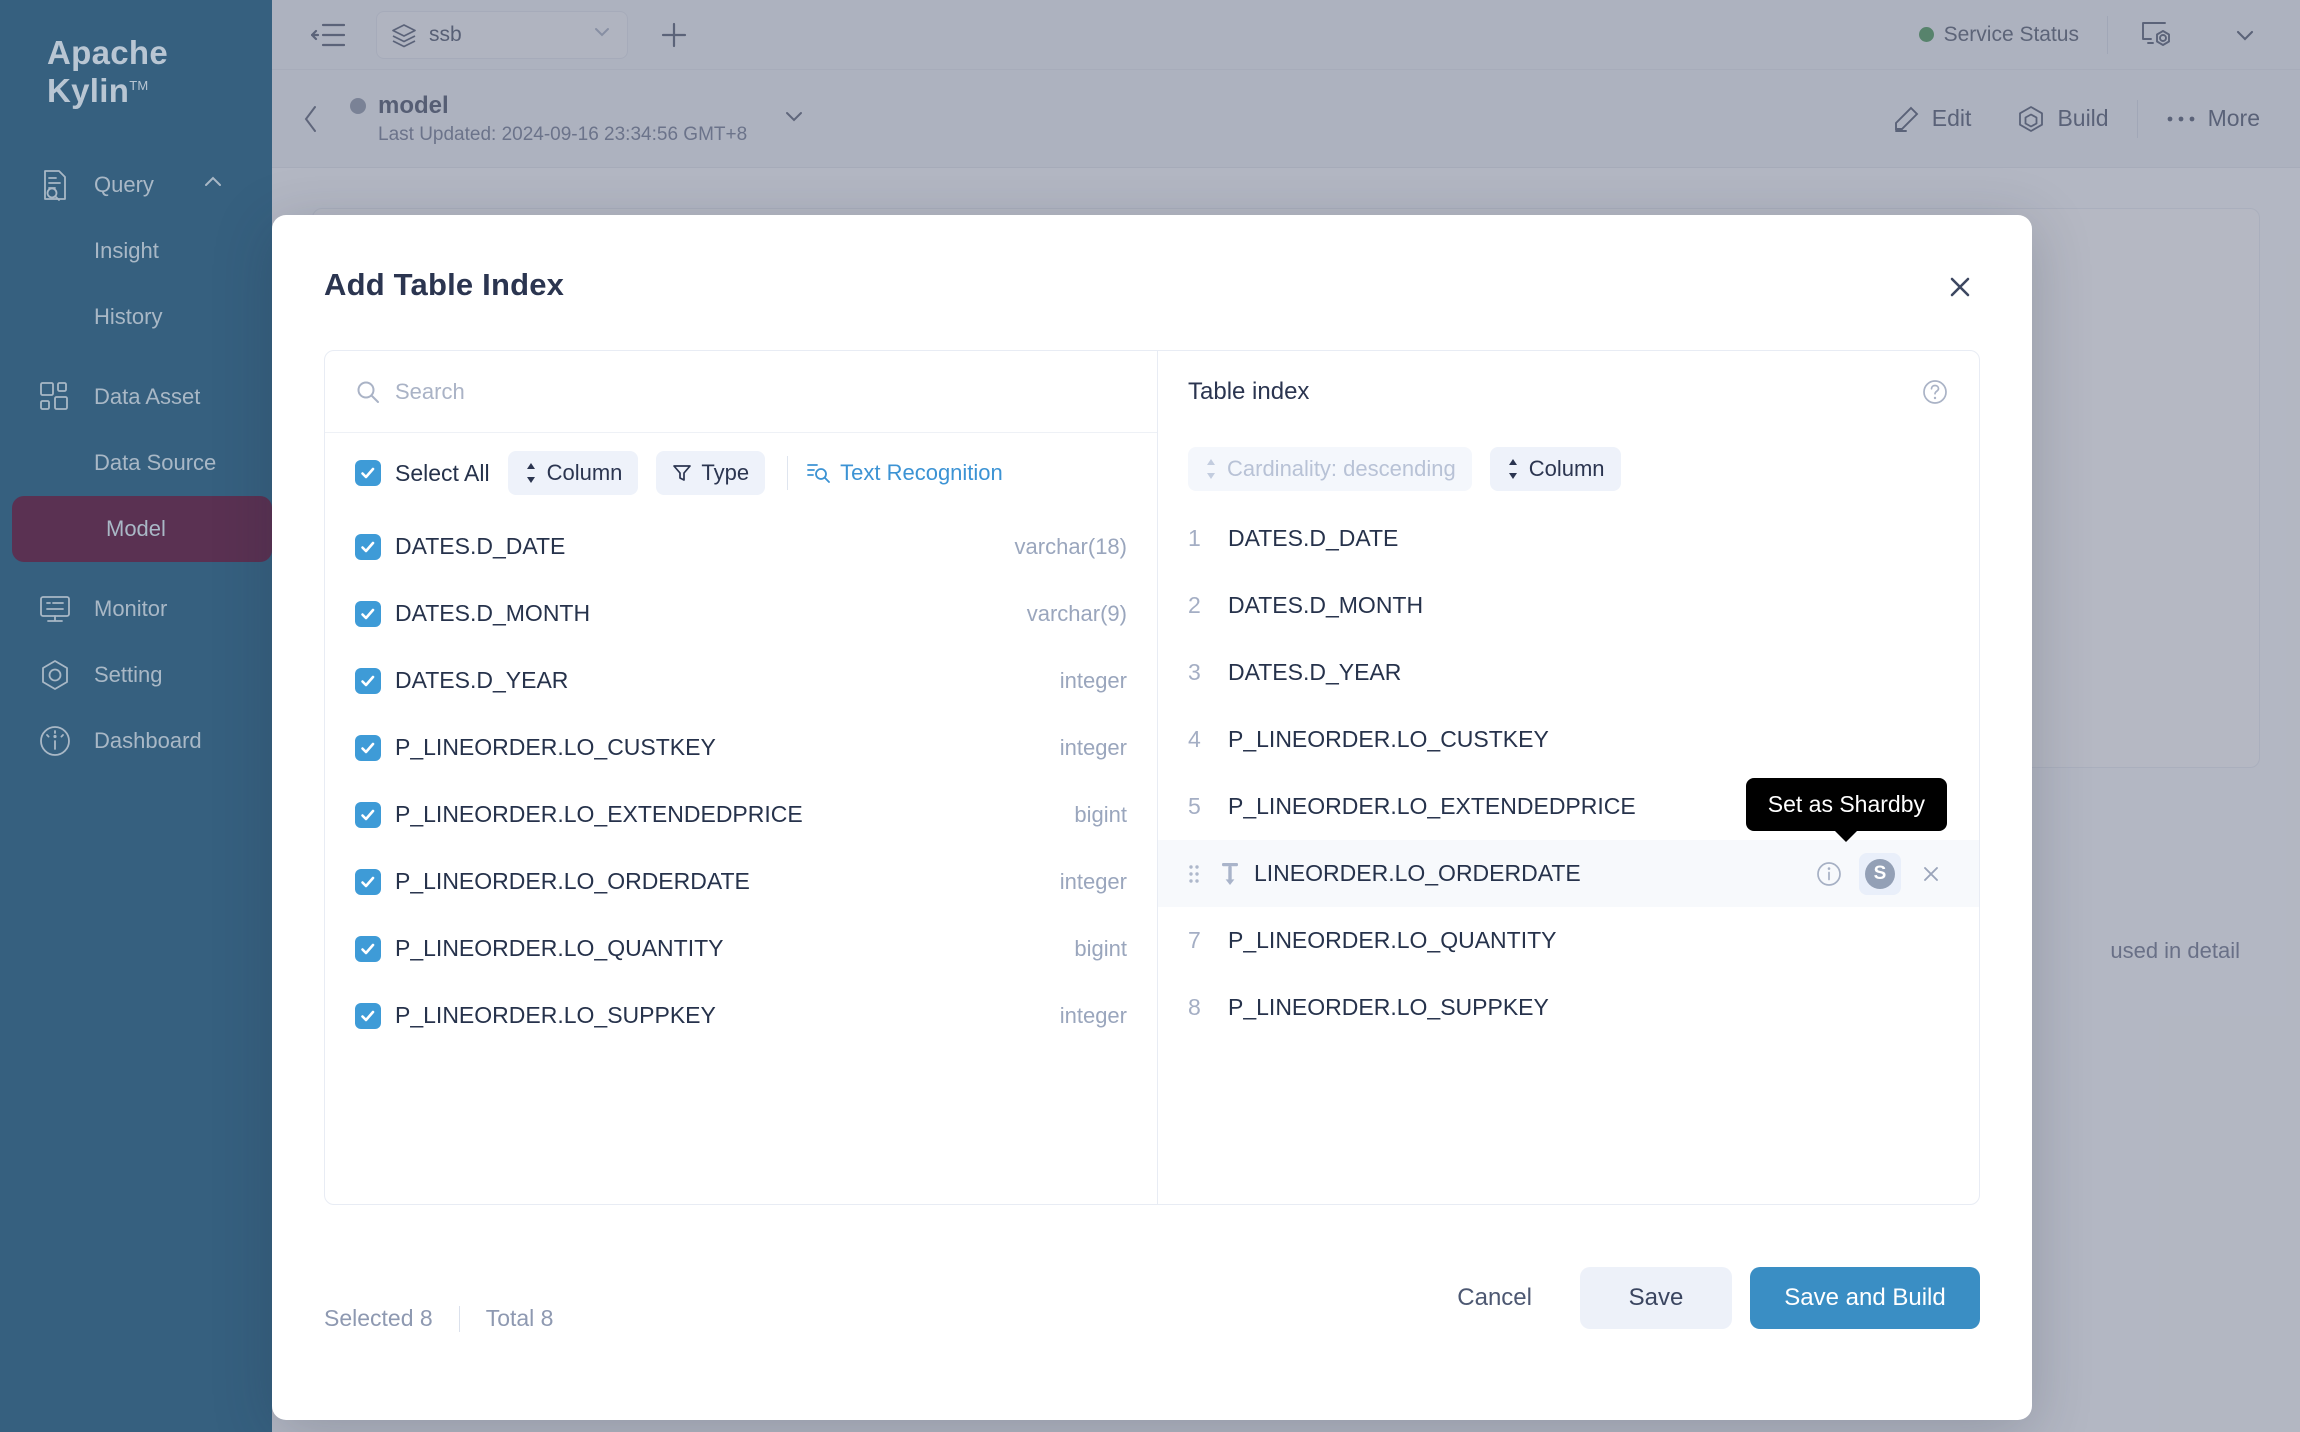 This screenshot has height=1432, width=2300. What do you see at coordinates (741, 613) in the screenshot?
I see `column-row: DATES.D_MONTH varchar(9)` at bounding box center [741, 613].